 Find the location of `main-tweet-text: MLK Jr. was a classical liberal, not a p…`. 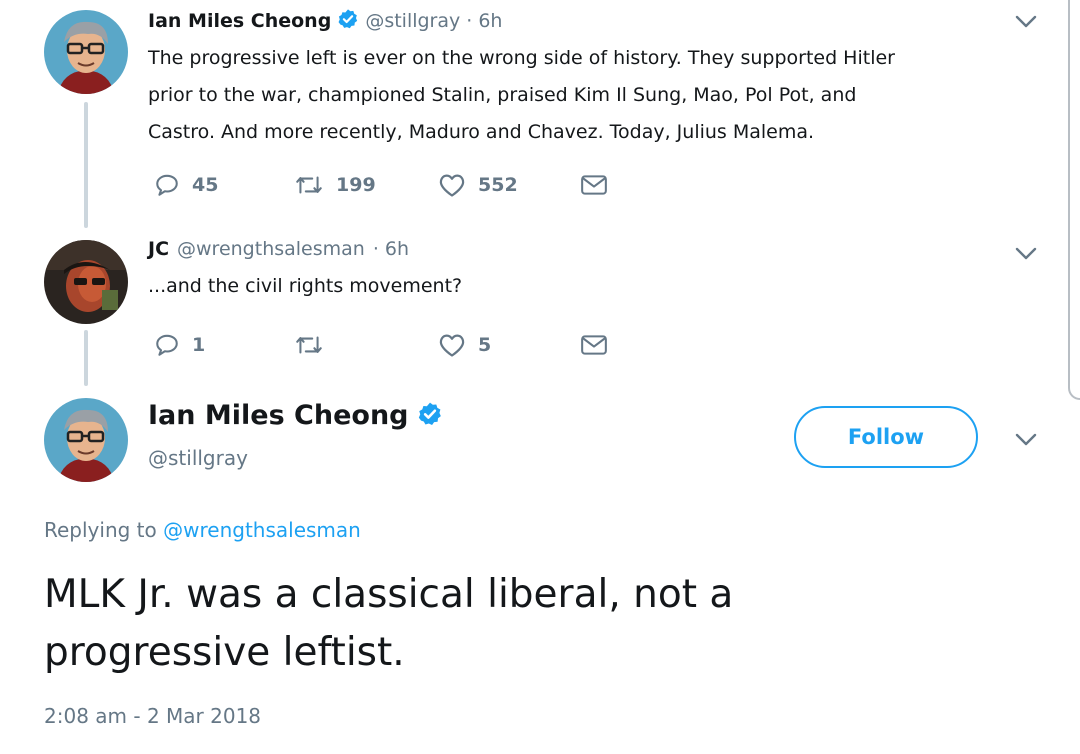

main-tweet-text: MLK Jr. was a classical liberal, not a p… is located at coordinates (388, 624).